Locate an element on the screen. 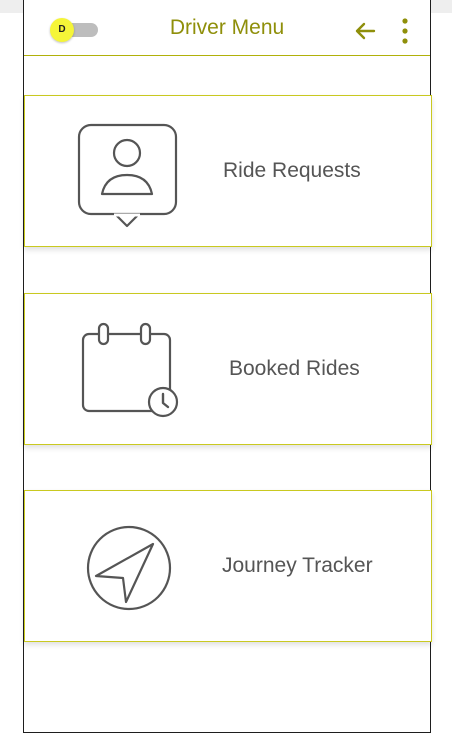  user-chat-icon is located at coordinates (127, 175).